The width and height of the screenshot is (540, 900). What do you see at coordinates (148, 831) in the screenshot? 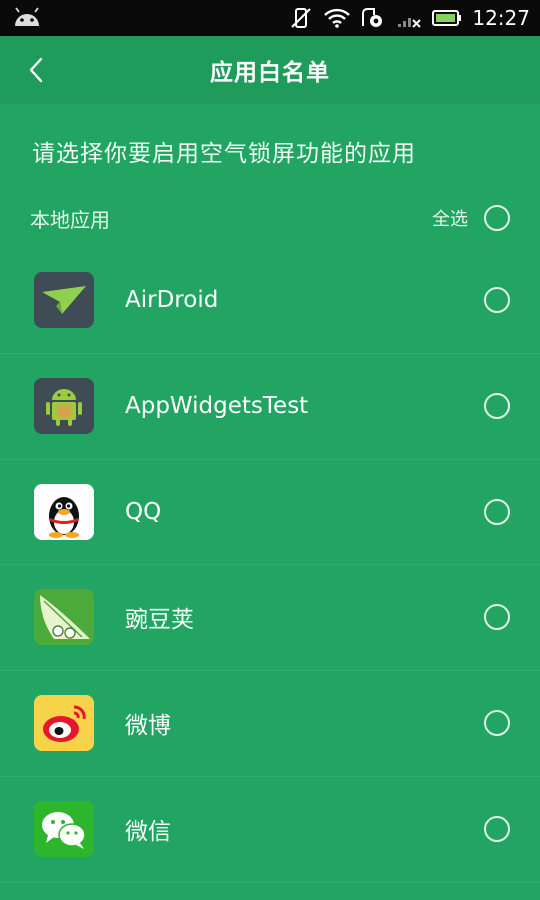
I see `app-name: 微信` at bounding box center [148, 831].